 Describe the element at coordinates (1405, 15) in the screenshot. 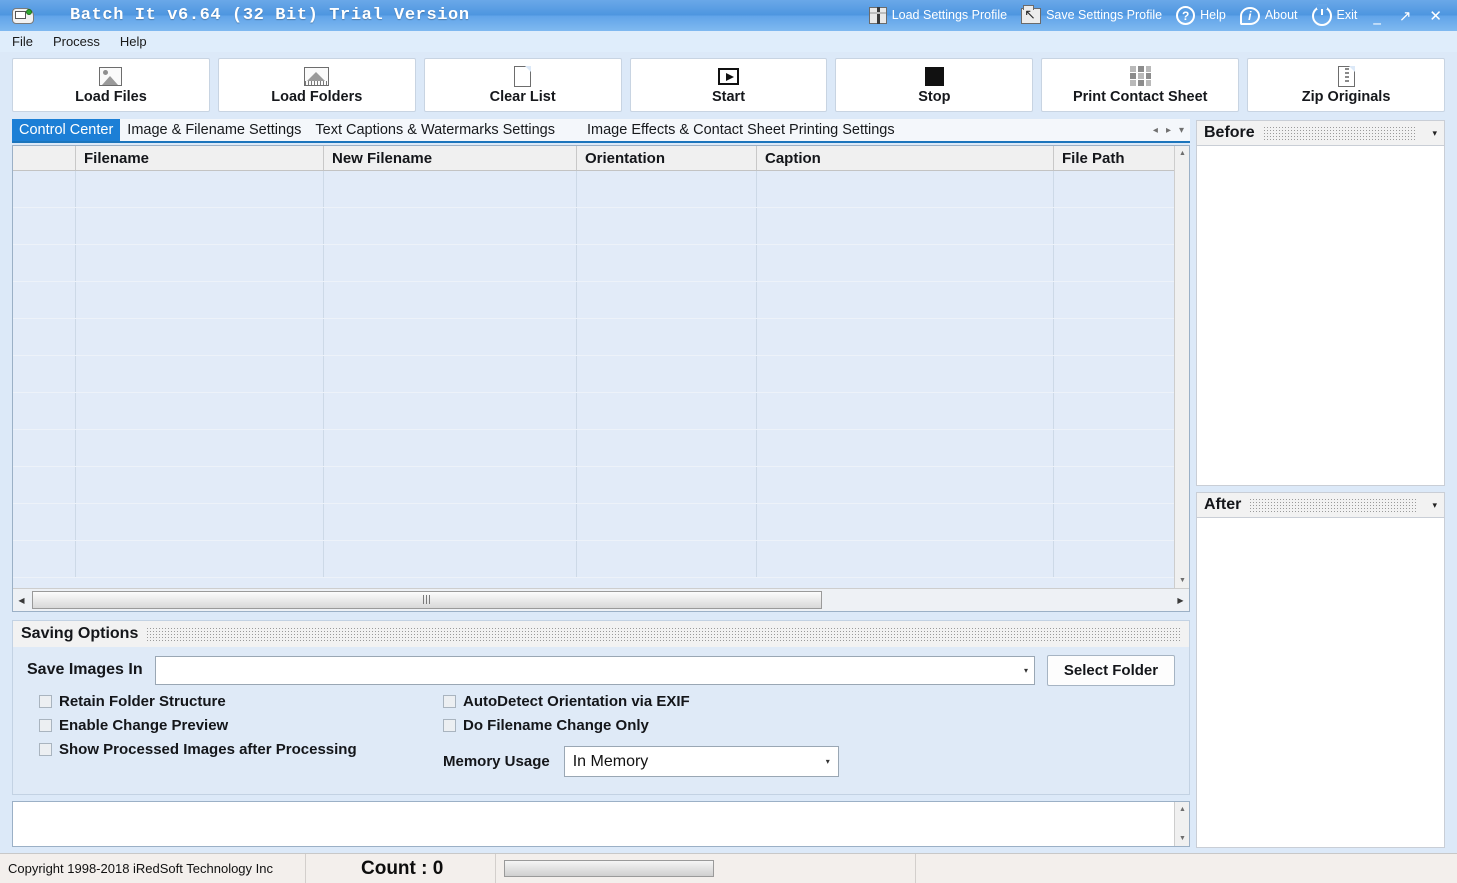

I see `maximize-button: ↗` at that location.